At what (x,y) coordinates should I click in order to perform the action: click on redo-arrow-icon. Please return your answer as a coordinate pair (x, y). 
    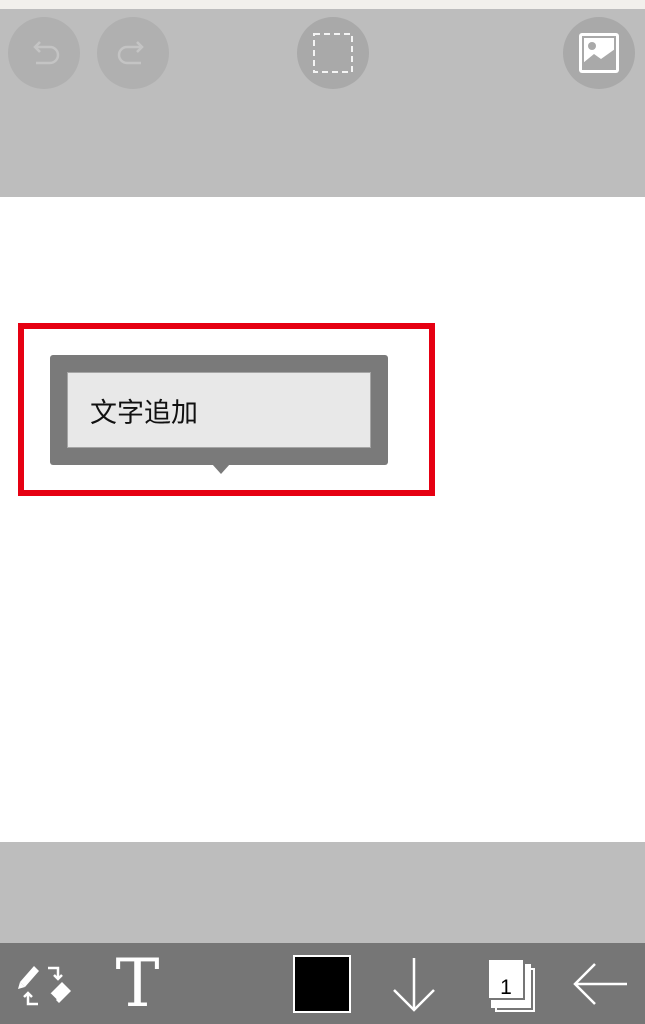
    Looking at the image, I should click on (130, 53).